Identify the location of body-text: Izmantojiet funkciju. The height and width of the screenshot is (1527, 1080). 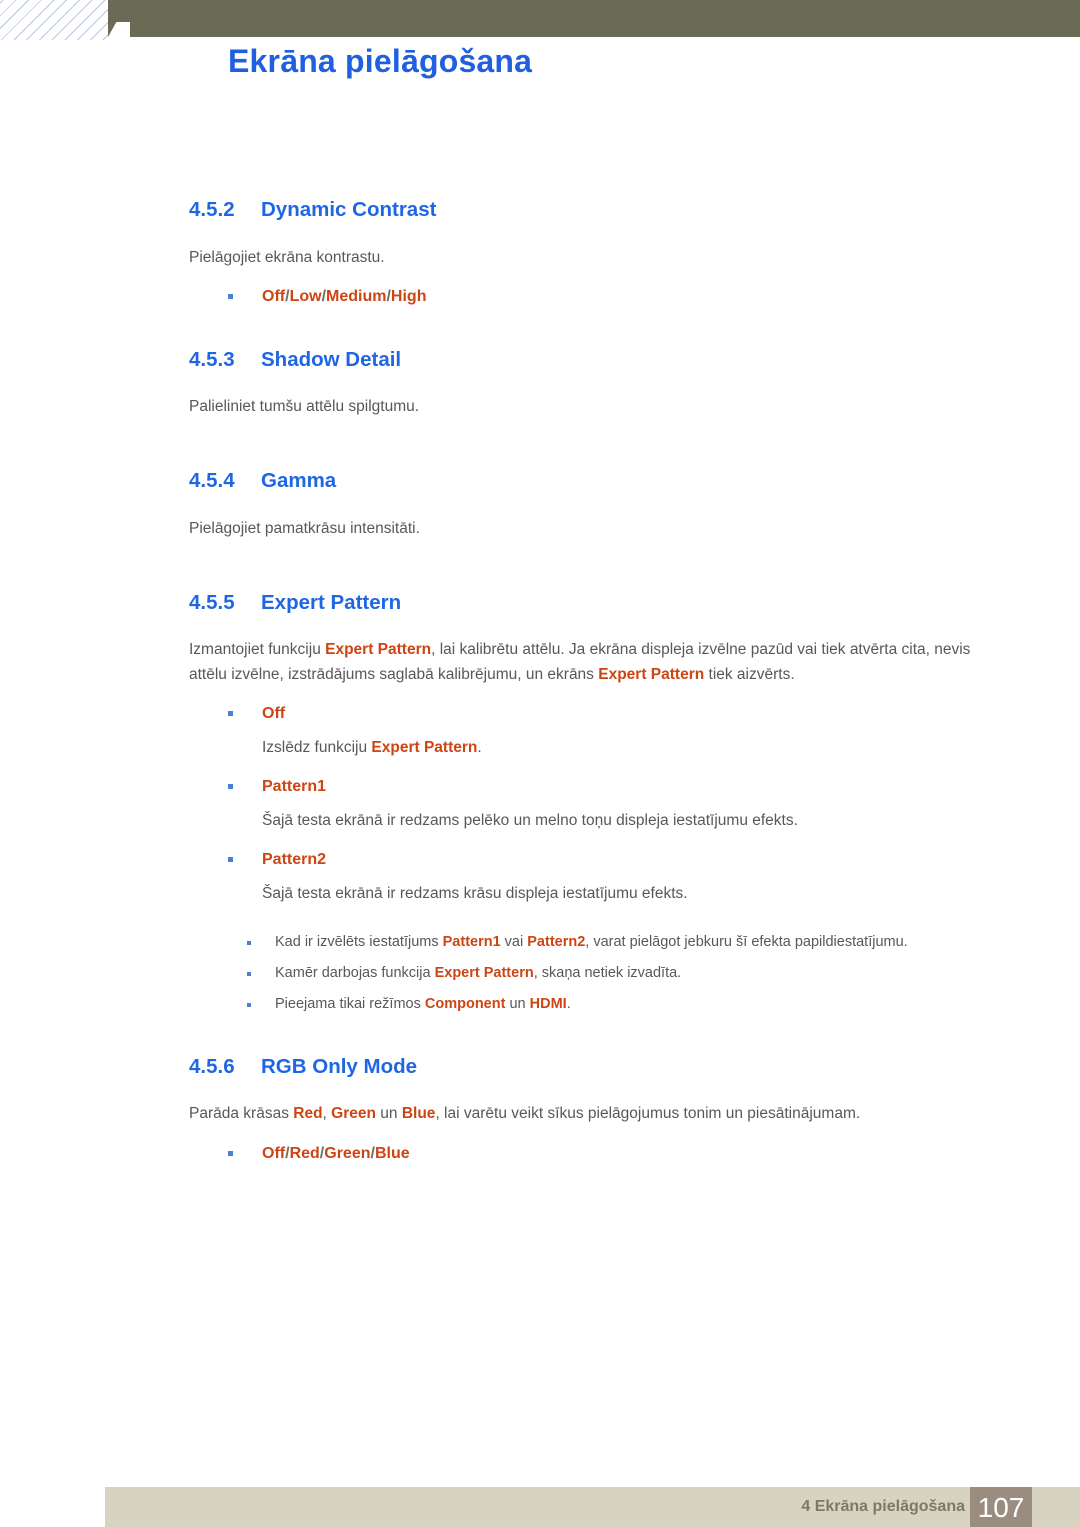
(257, 650).